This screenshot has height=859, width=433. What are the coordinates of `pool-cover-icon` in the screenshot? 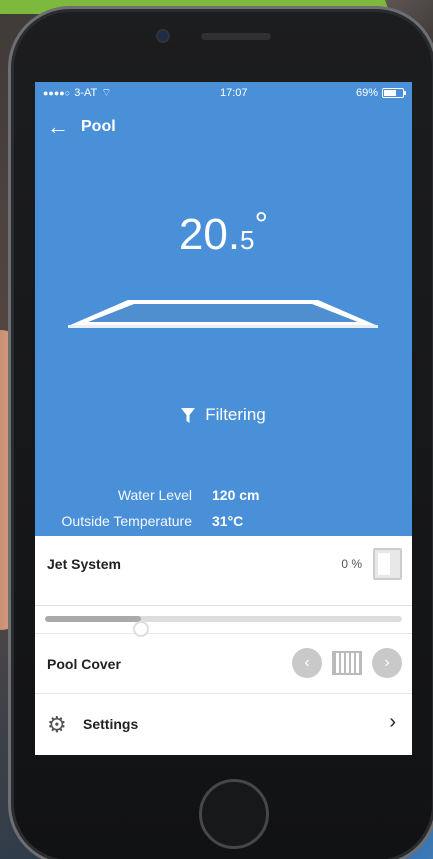 It's located at (347, 663).